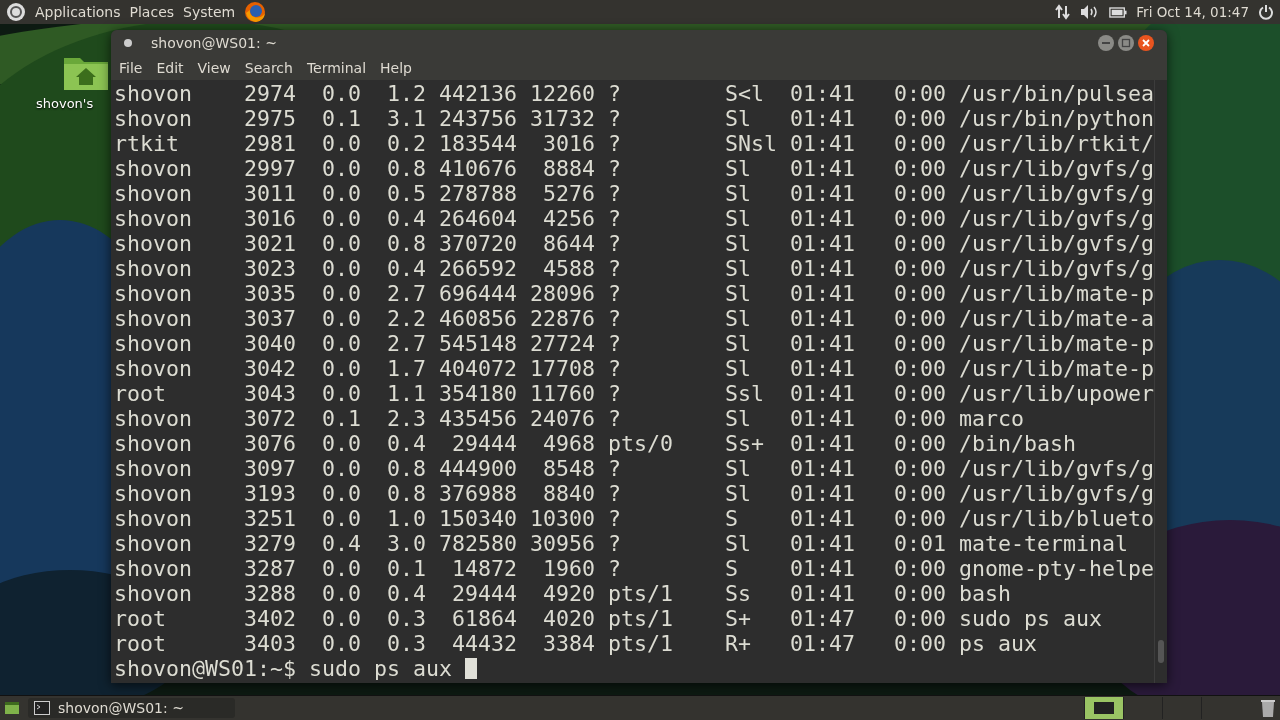 Image resolution: width=1280 pixels, height=720 pixels. What do you see at coordinates (634, 93) in the screenshot?
I see `terminal-line: shovon 2974 0.0 1.2 442136 12260 ? S<l 01:41 0:00 /usr/bin/pulsea` at bounding box center [634, 93].